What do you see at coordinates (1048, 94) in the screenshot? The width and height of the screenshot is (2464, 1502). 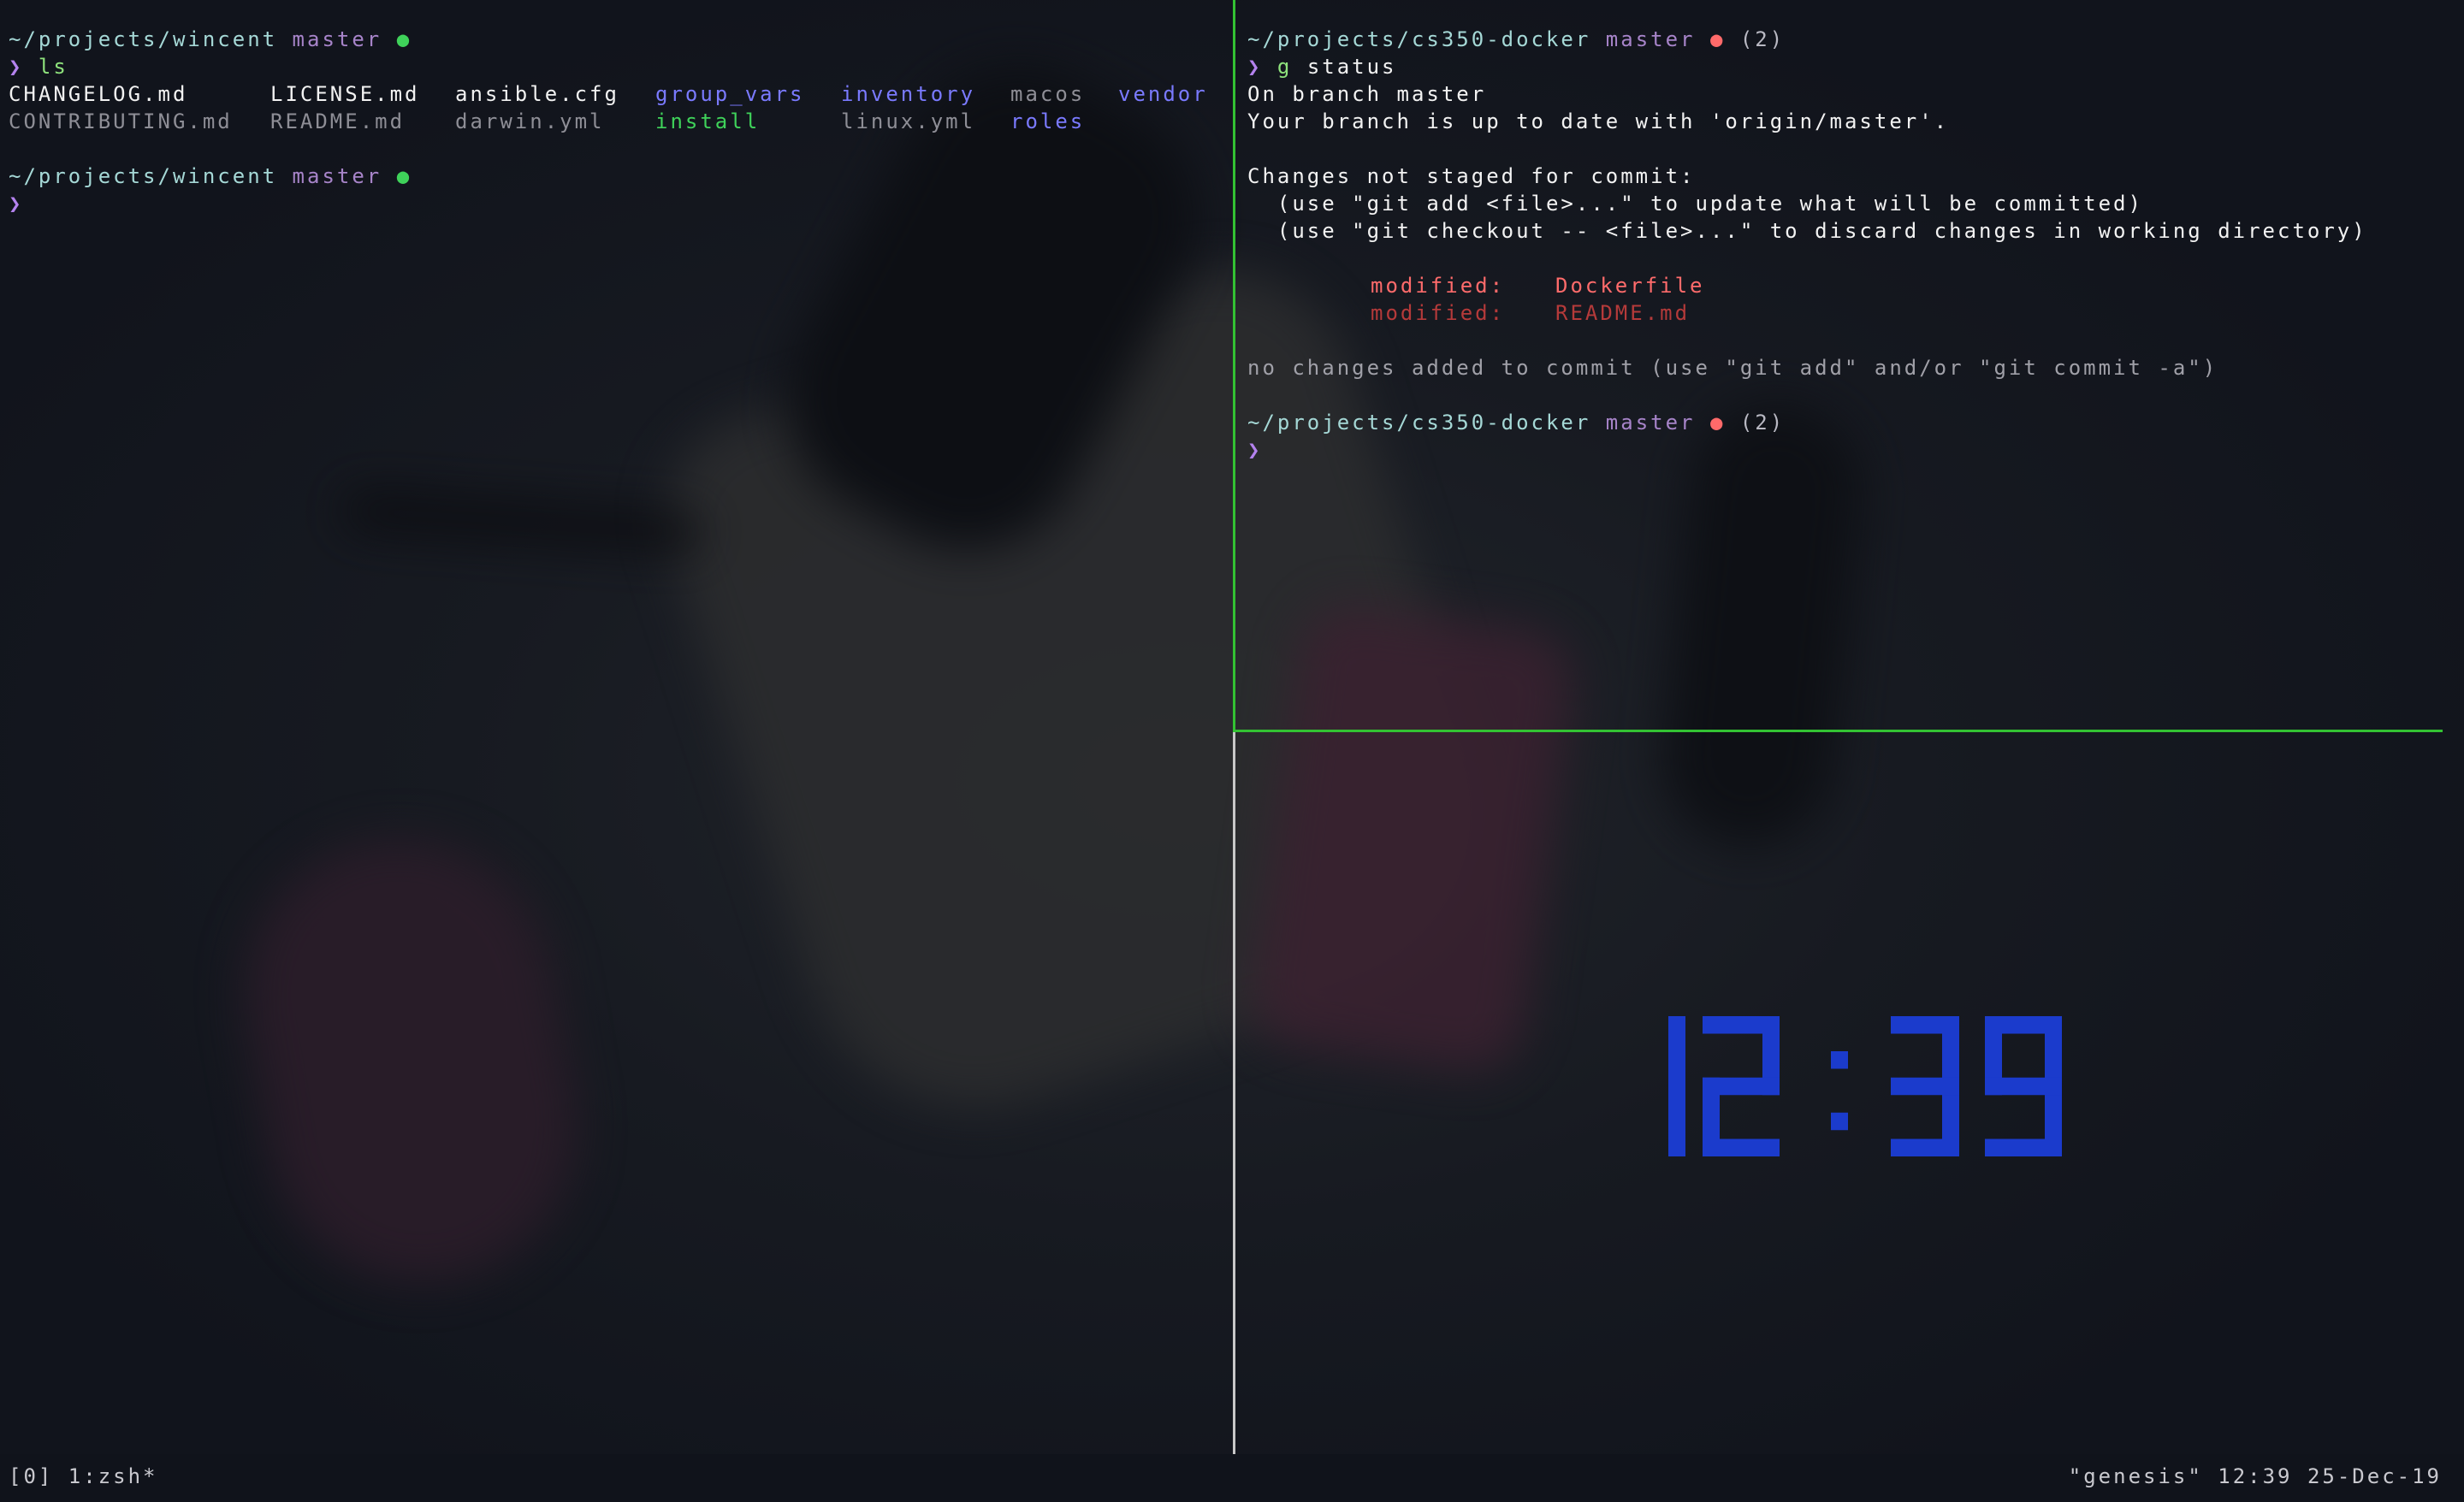 I see `ls-file: macos` at bounding box center [1048, 94].